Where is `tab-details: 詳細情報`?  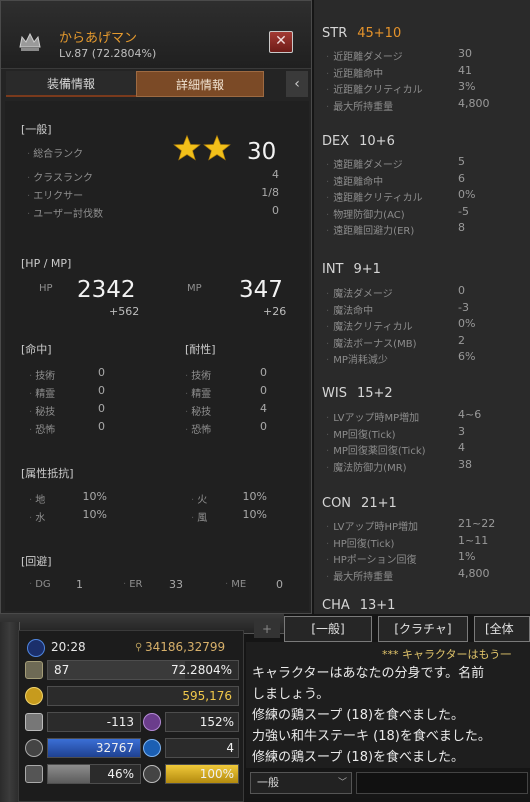
tab-details: 詳細情報 is located at coordinates (200, 84).